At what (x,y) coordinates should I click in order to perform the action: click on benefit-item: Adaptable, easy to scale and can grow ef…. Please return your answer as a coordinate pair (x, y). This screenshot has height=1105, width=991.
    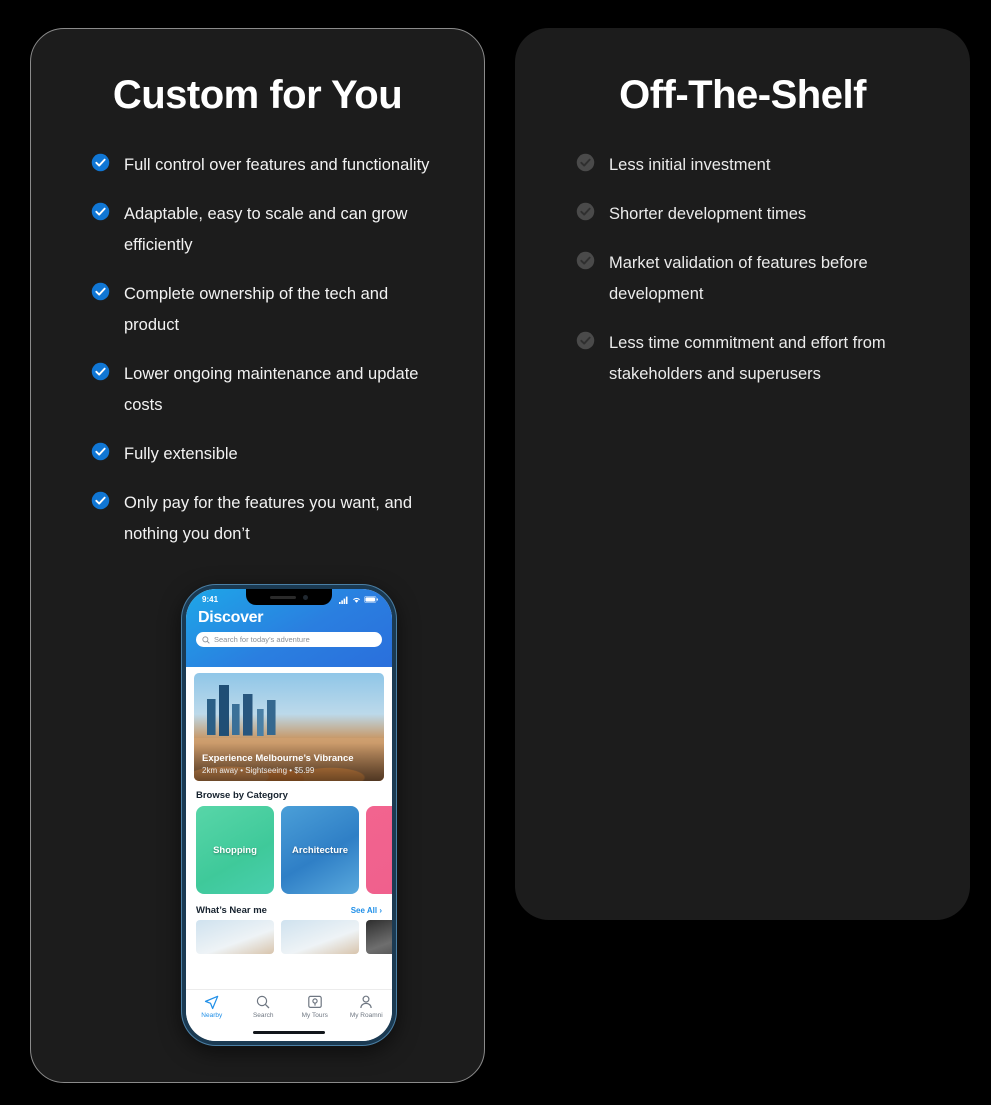
    Looking at the image, I should click on (268, 230).